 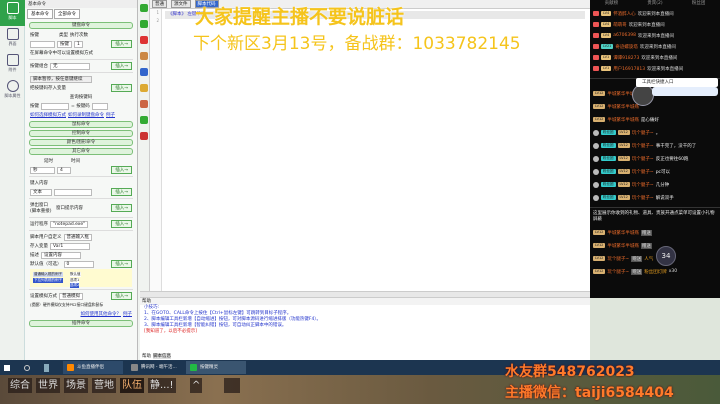 What do you see at coordinates (27, 367) in the screenshot?
I see `search-icon` at bounding box center [27, 367].